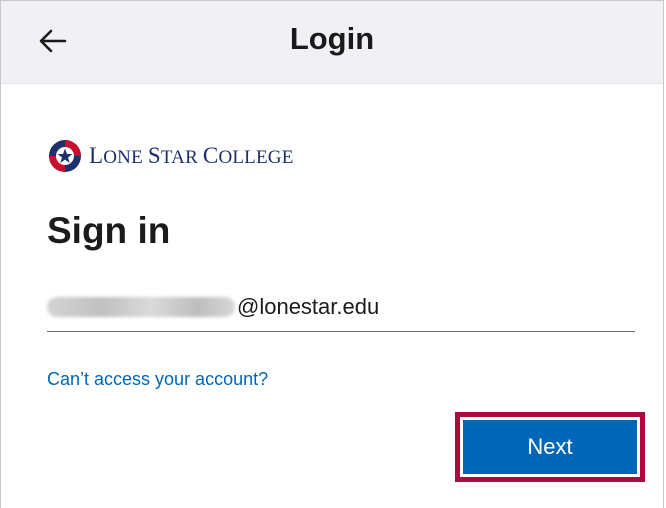  I want to click on logo-wordmark: LONE STAR COLLEGE, so click(191, 155).